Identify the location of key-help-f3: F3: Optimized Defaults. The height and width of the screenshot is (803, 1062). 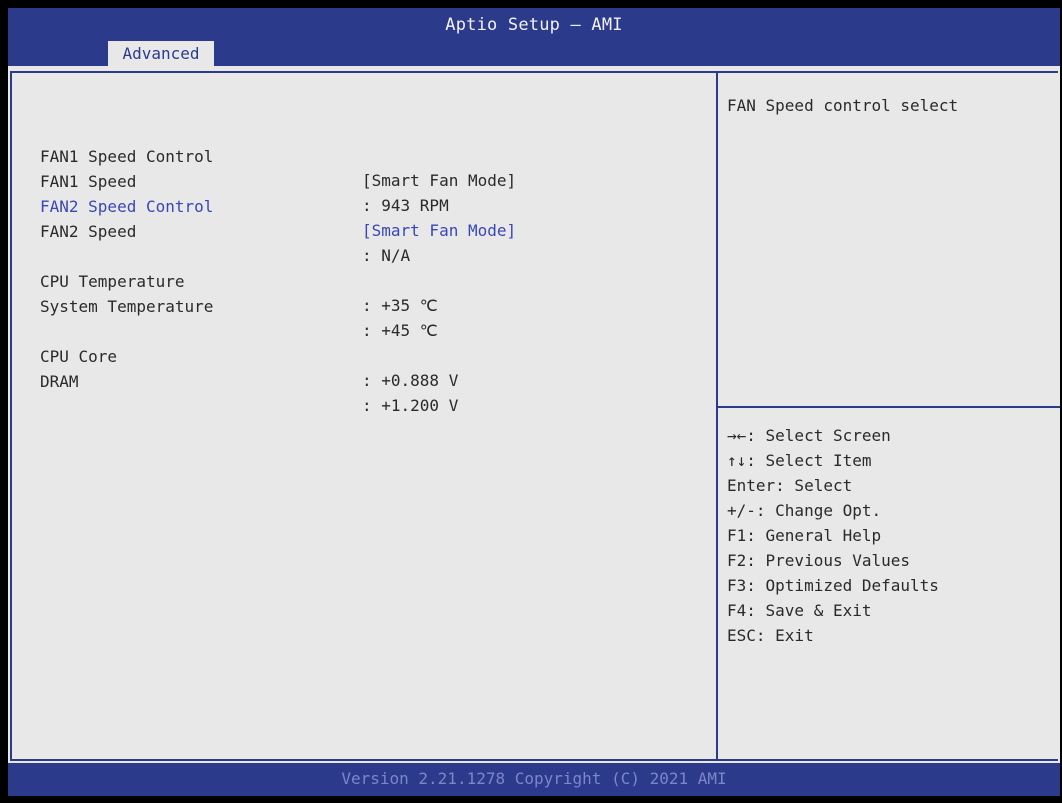
(833, 585).